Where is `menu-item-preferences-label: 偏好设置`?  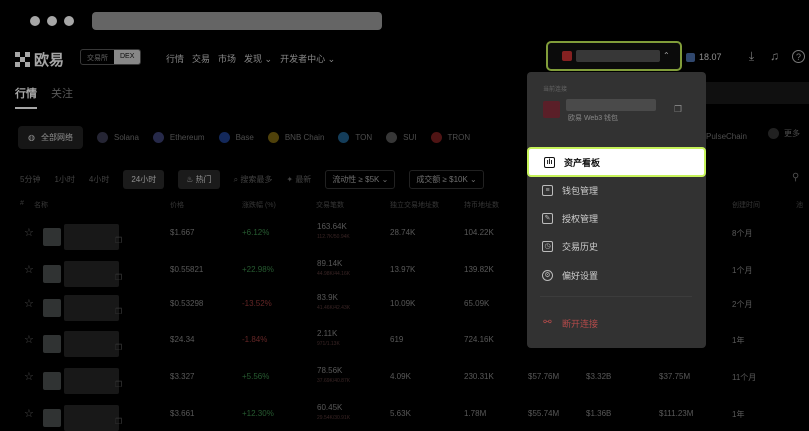 menu-item-preferences-label: 偏好设置 is located at coordinates (580, 275).